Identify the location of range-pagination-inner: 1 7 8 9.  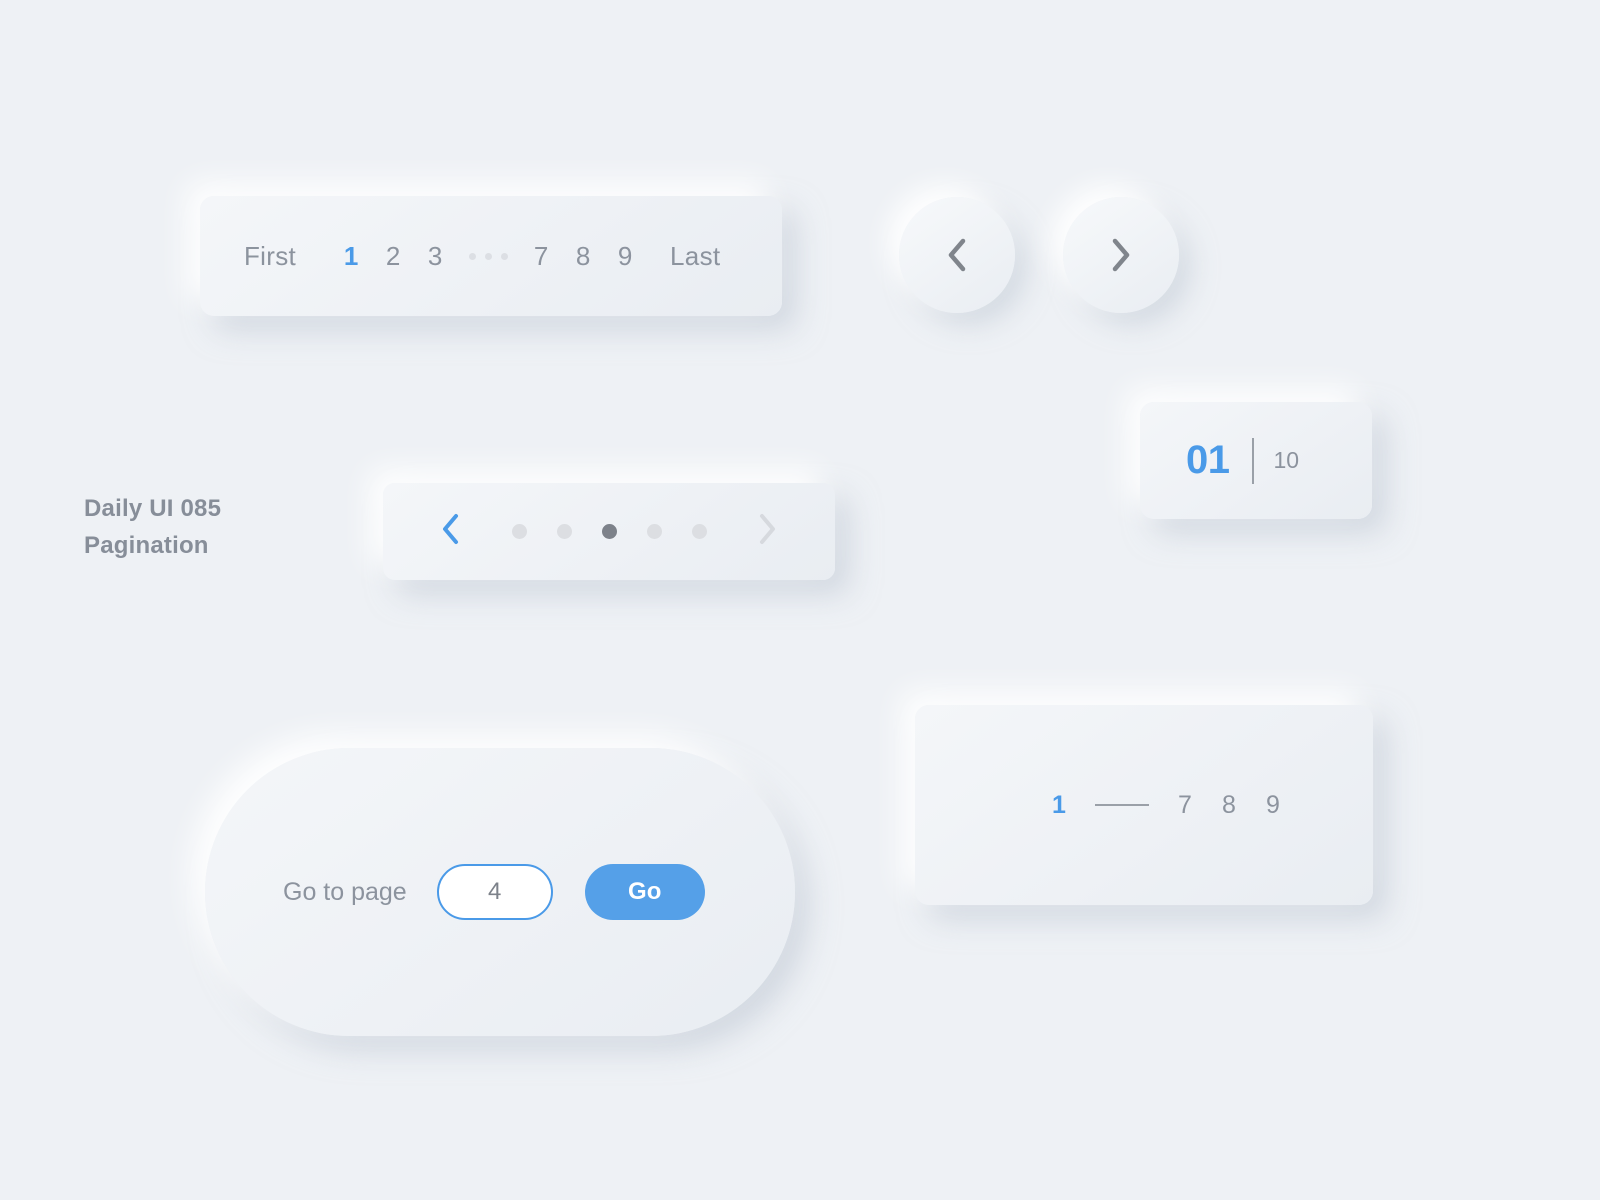
(1166, 805).